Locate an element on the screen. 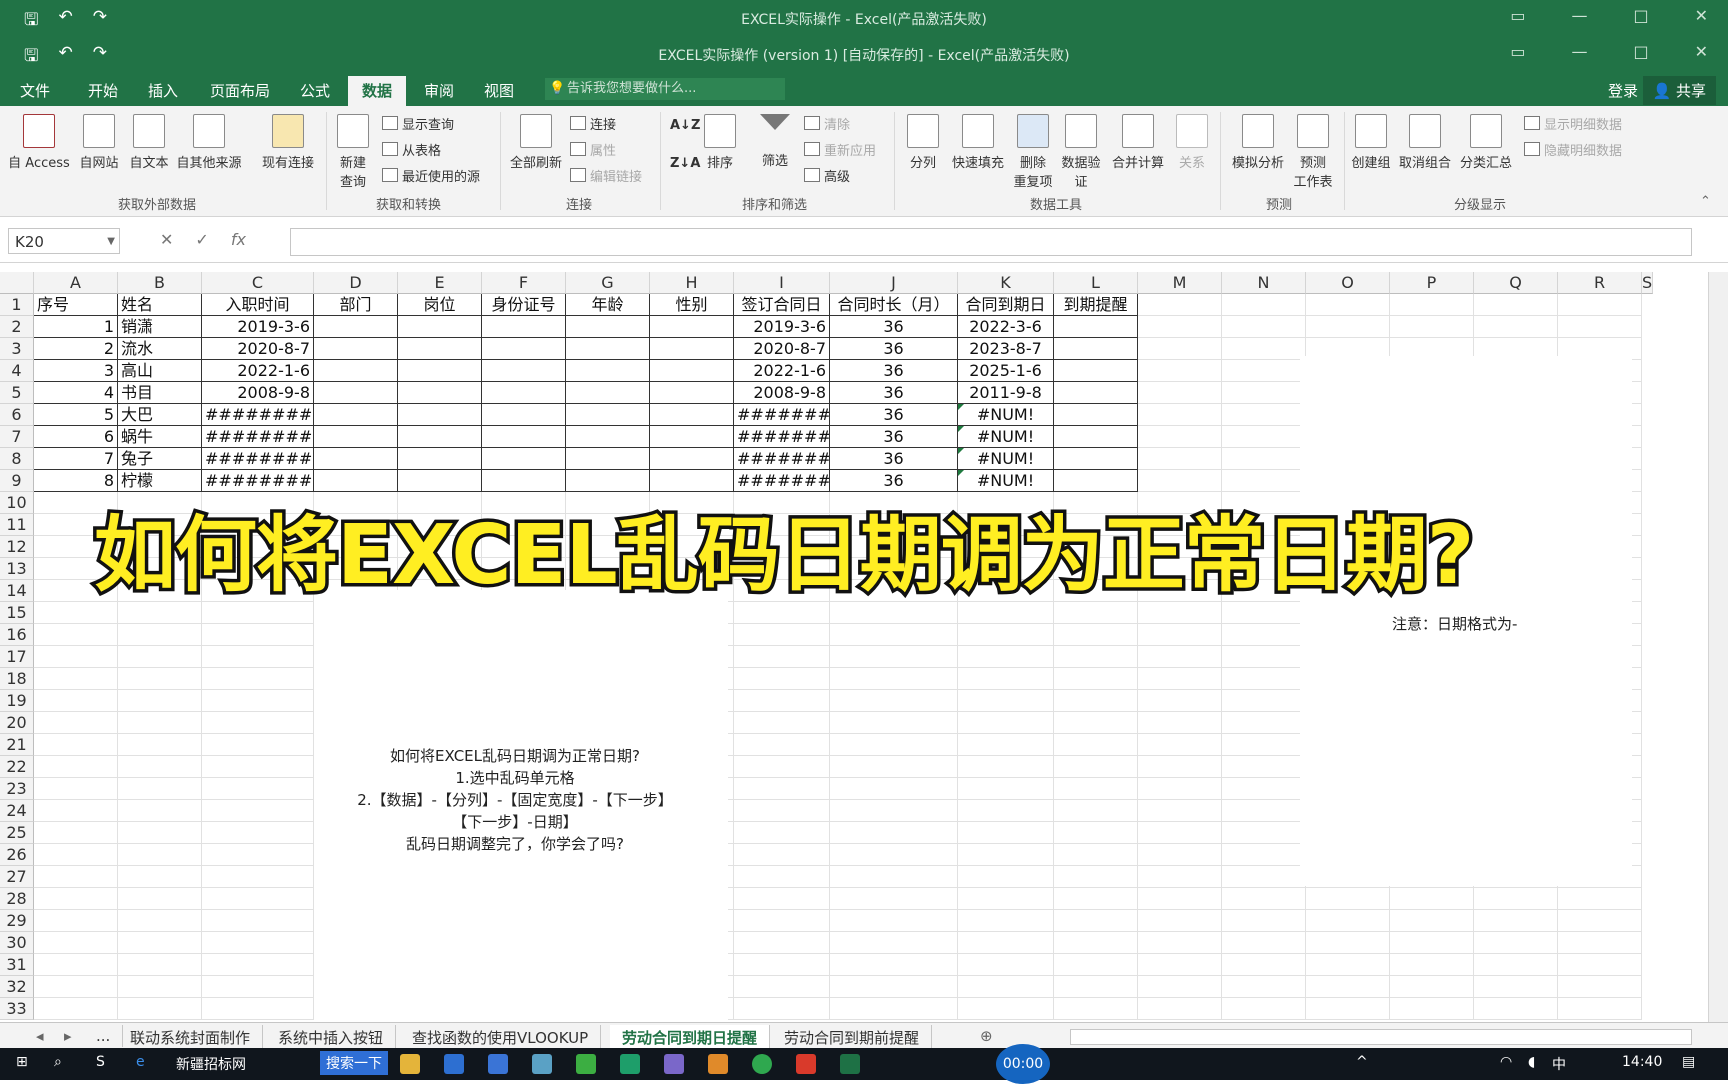  ribbon-display-icon: ▭ is located at coordinates (1517, 51).